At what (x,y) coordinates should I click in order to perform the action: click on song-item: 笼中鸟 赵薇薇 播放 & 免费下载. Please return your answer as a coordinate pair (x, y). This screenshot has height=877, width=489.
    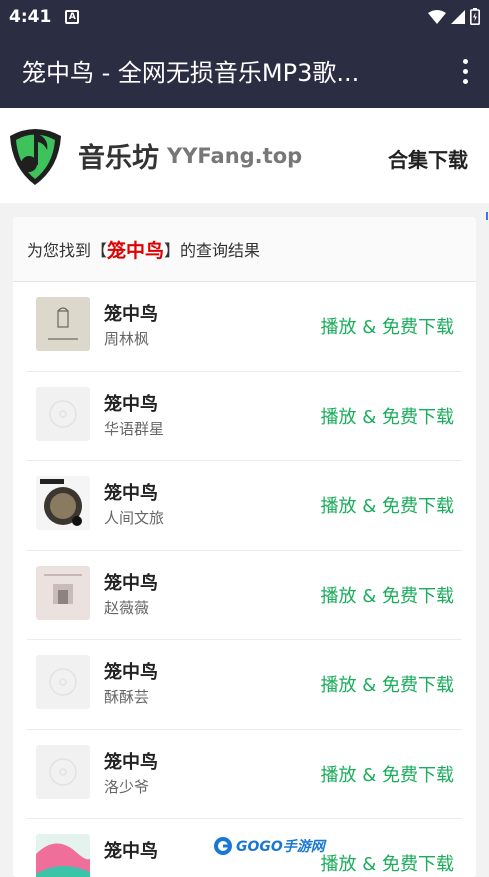
    Looking at the image, I should click on (244, 595).